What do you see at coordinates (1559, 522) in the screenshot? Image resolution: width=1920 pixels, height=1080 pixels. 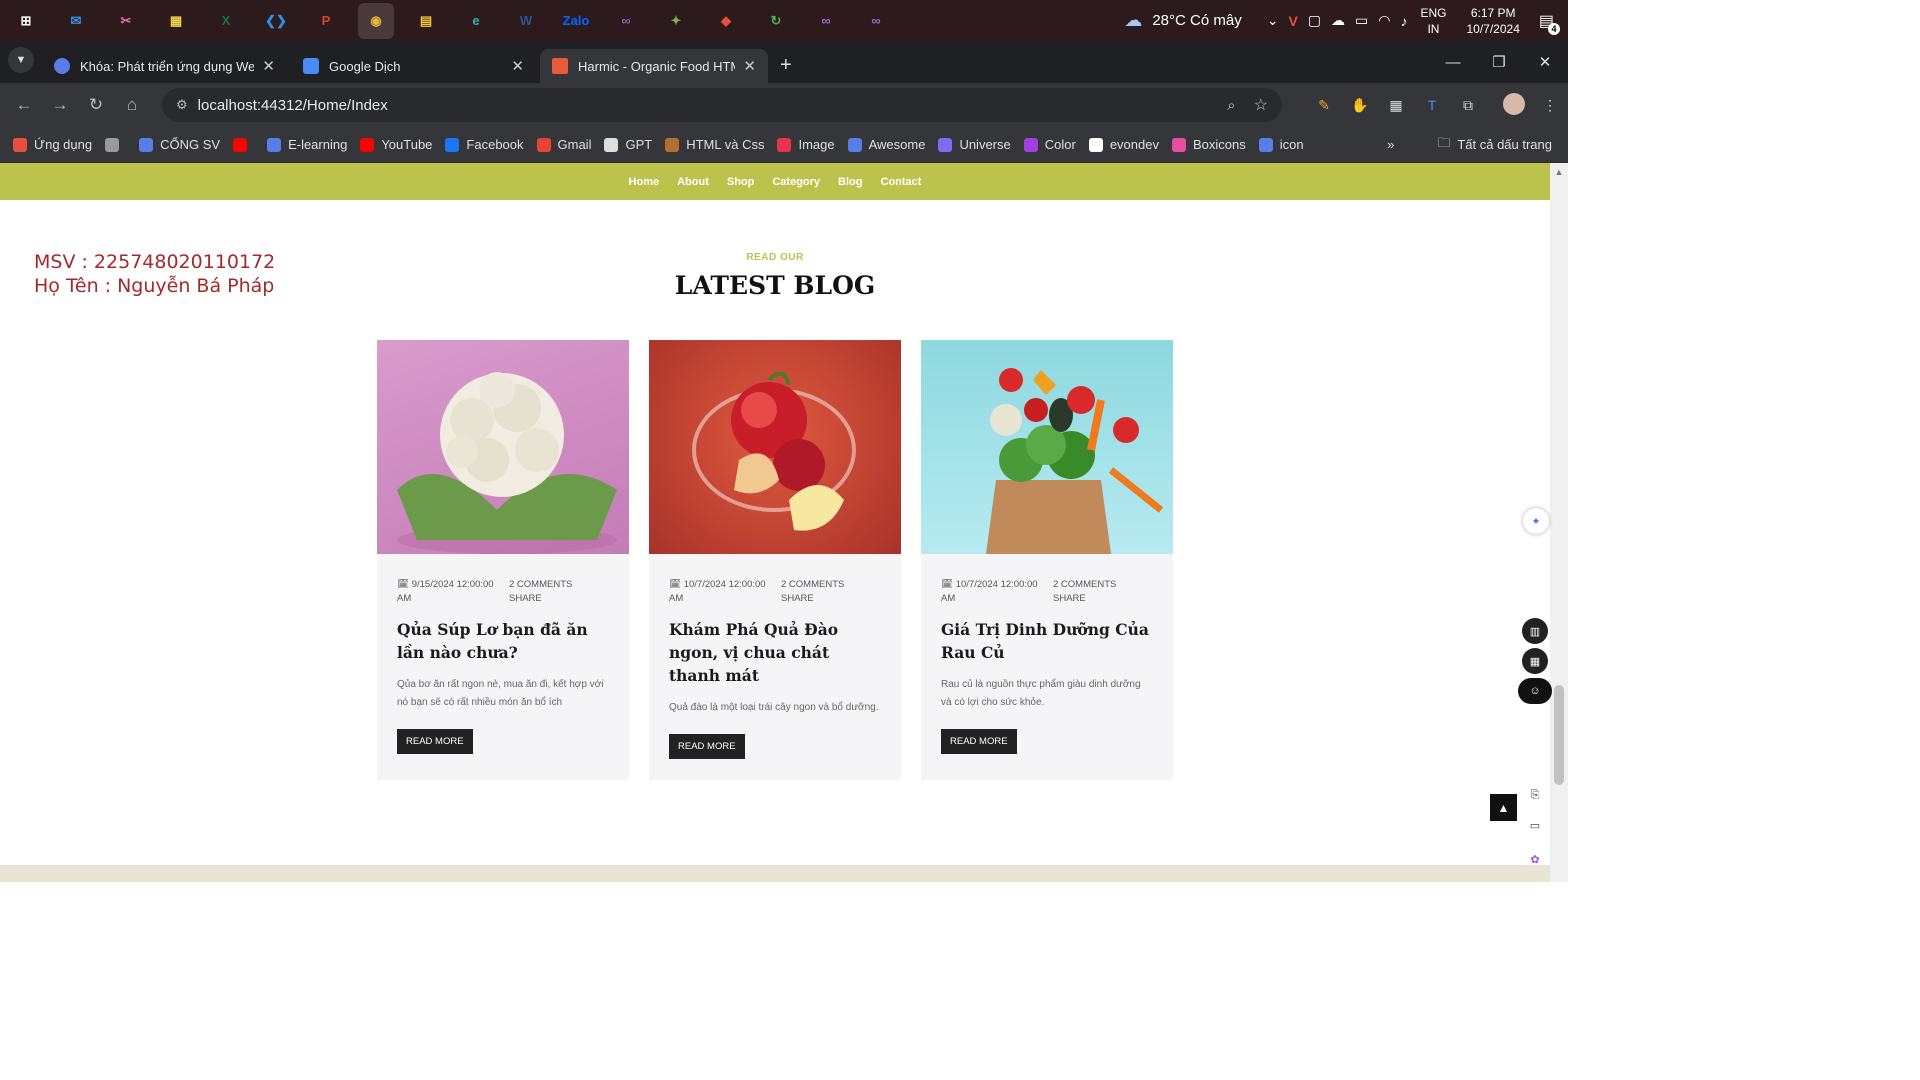 I see `page-scrollbar: ▲` at bounding box center [1559, 522].